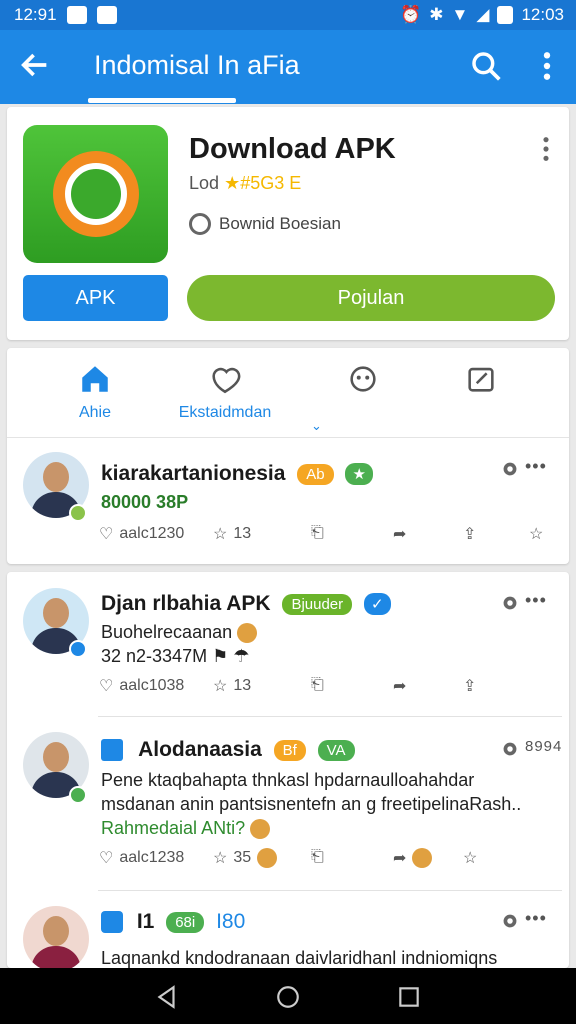  What do you see at coordinates (106, 15) in the screenshot?
I see `mail-icon` at bounding box center [106, 15].